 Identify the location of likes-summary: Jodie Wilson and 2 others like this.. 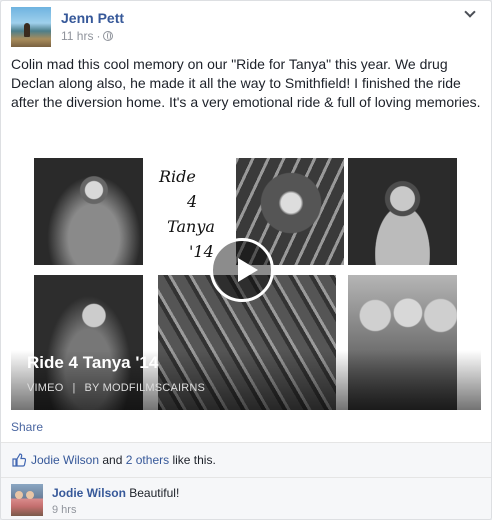
(123, 460).